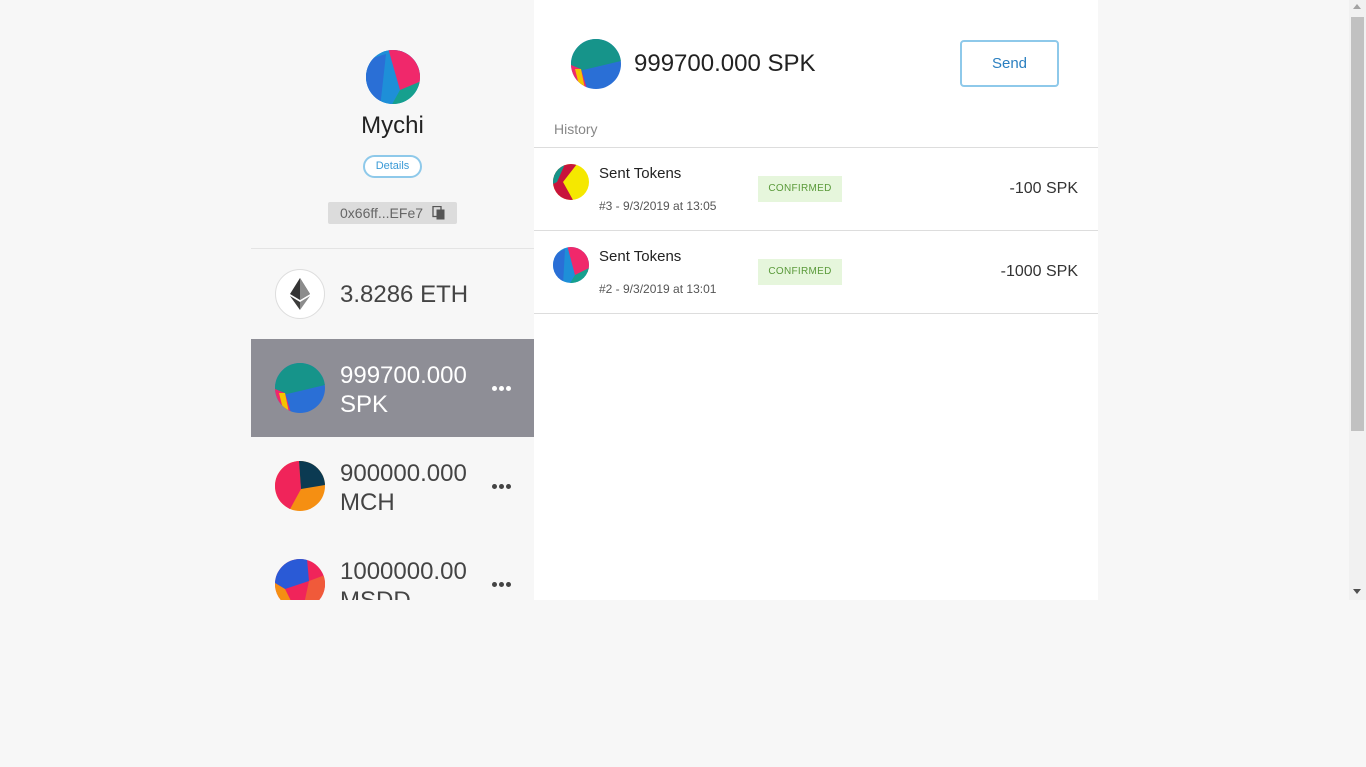  I want to click on token-amount: 3.8286 ETH, so click(404, 294).